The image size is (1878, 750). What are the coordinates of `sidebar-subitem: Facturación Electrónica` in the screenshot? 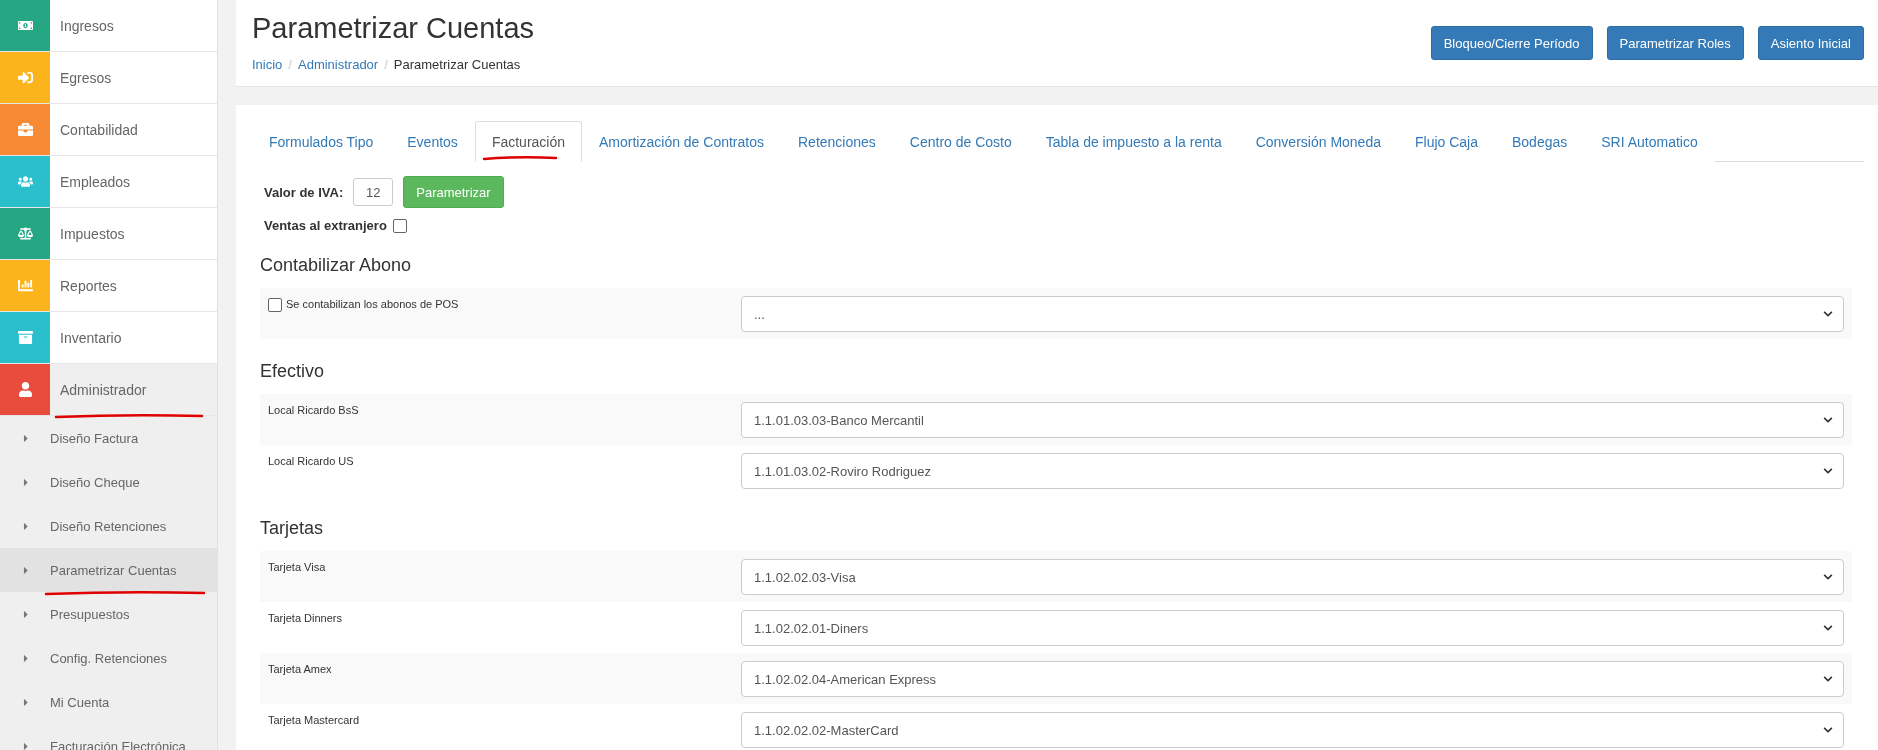 It's located at (108, 737).